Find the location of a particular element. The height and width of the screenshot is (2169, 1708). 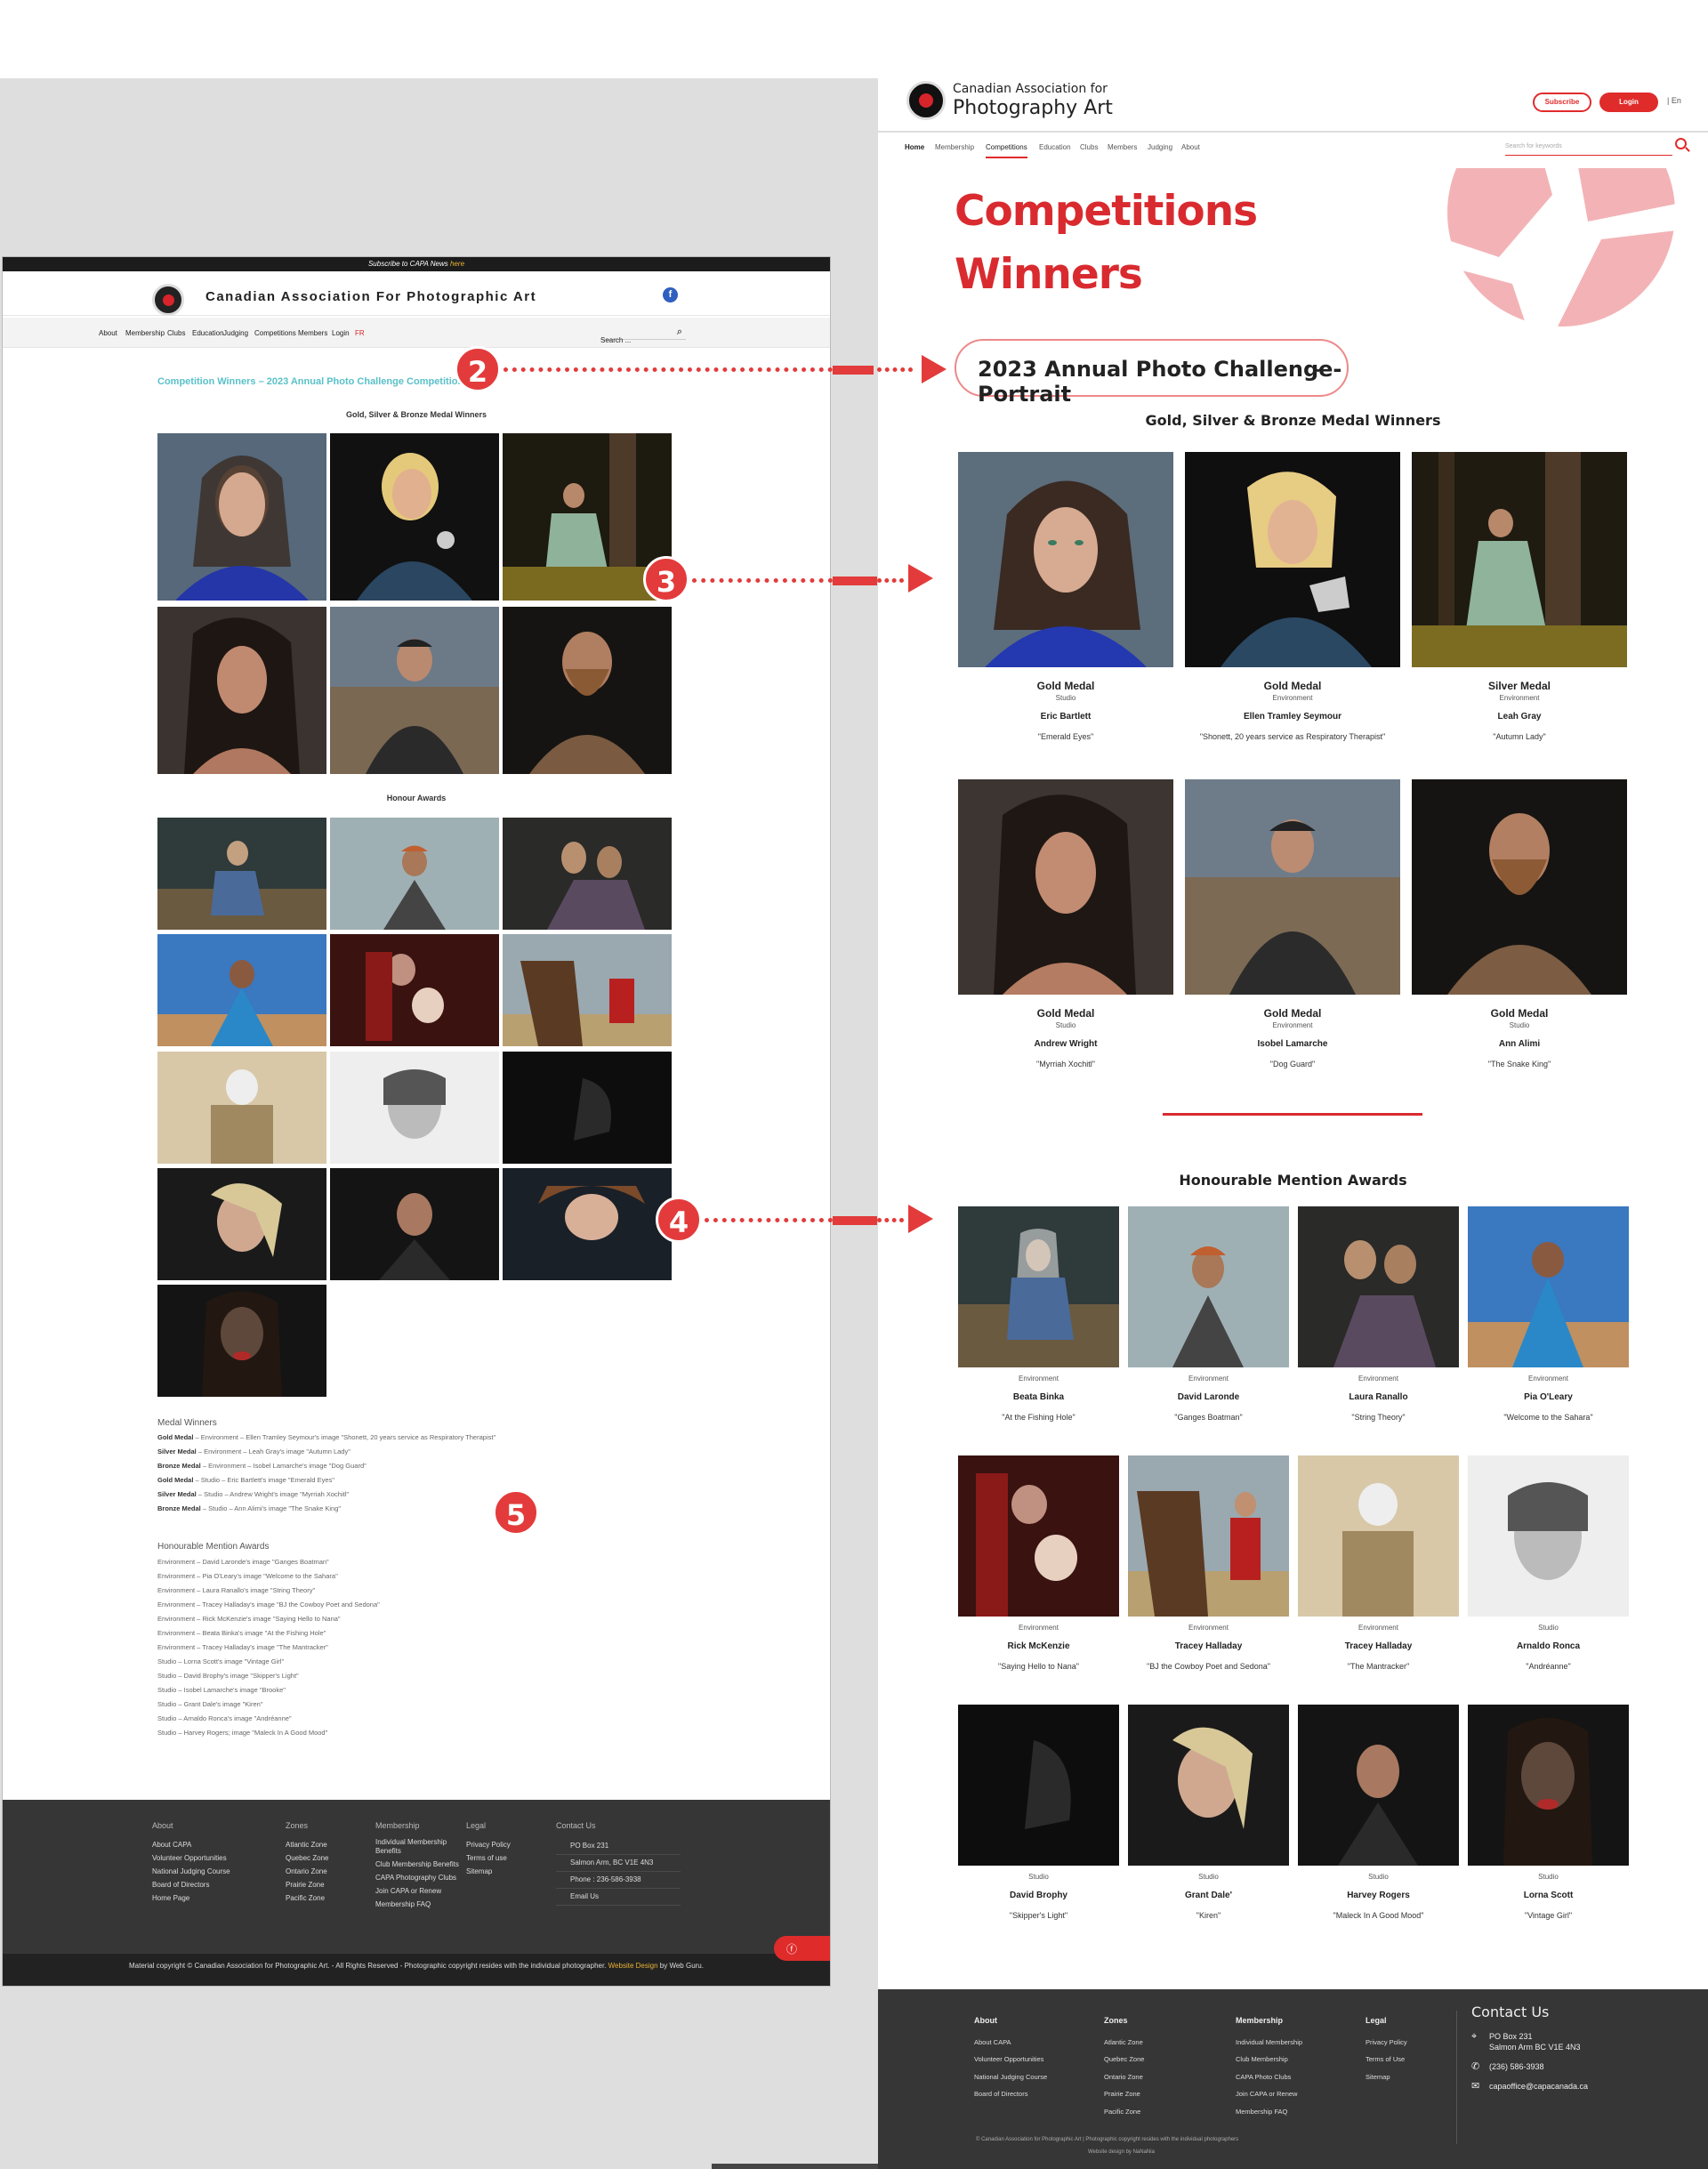

footer-link: Club Membership is located at coordinates (1269, 2059).